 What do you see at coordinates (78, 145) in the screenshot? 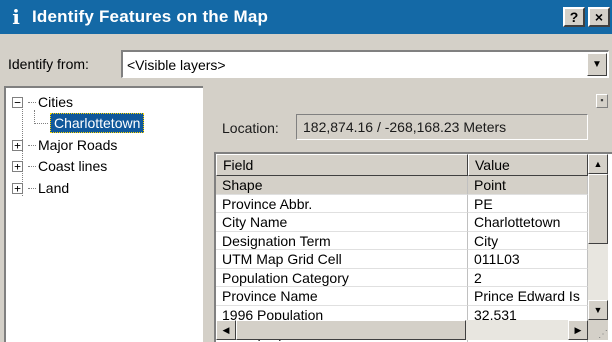
I see `tree-item-label: Major Roads` at bounding box center [78, 145].